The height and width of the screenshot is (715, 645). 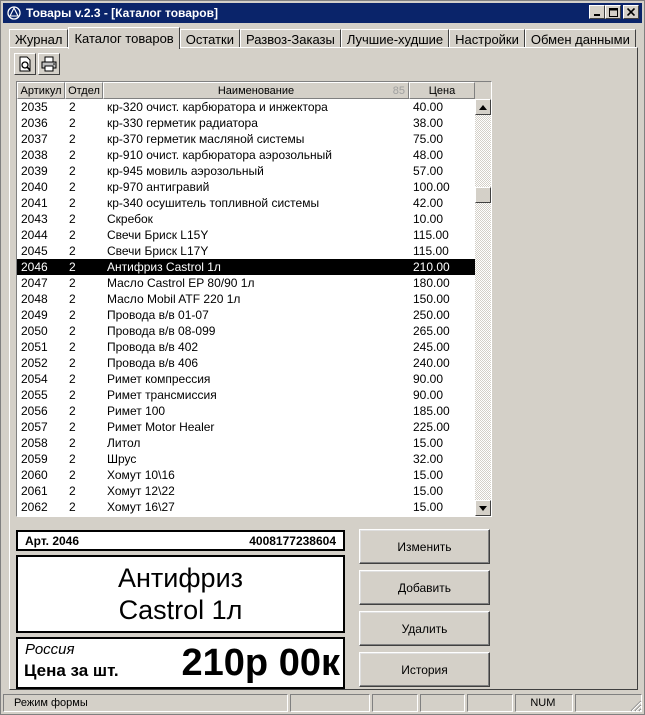 I want to click on table-row: 2052 2 Провода в/в 406 240.00, so click(x=246, y=363).